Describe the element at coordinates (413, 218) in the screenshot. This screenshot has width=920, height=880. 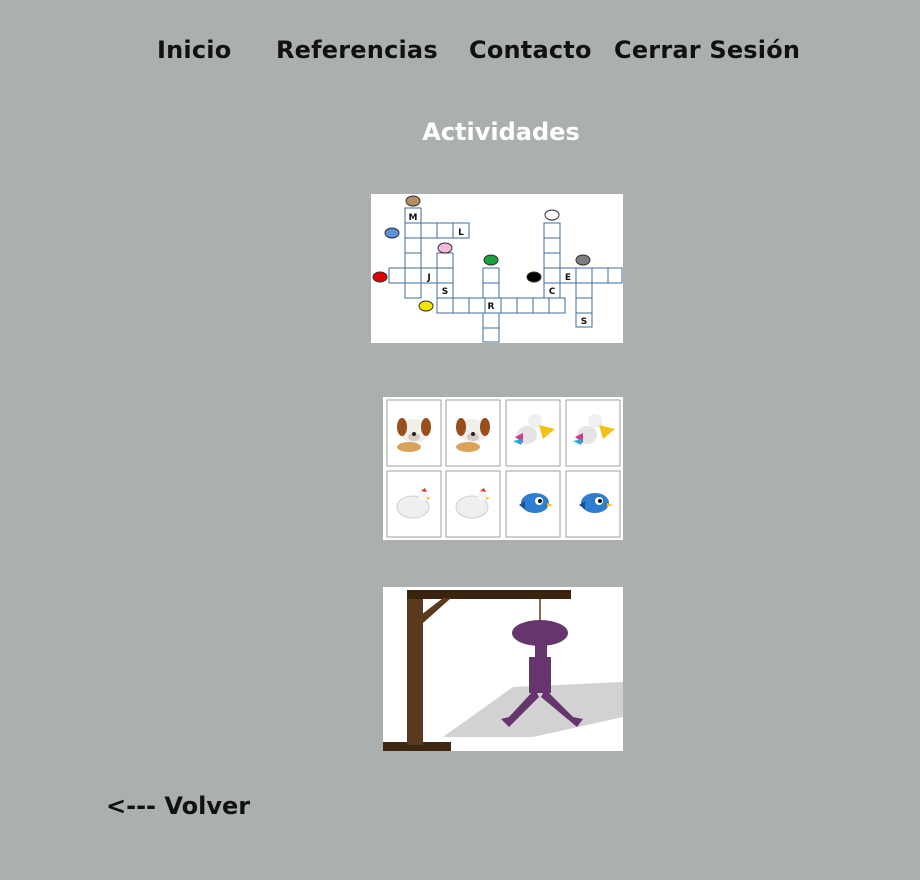
I see `crossword-letter-m: M` at that location.